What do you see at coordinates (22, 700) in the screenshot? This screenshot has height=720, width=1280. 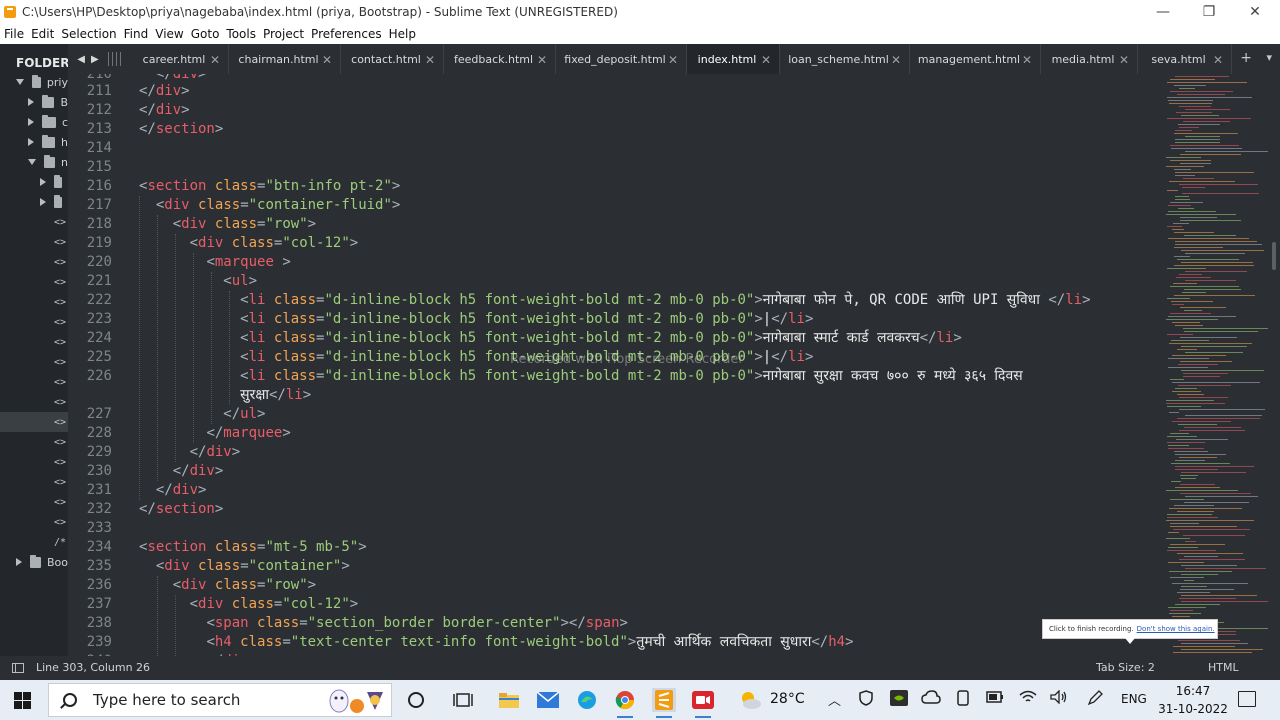 I see `start-button` at bounding box center [22, 700].